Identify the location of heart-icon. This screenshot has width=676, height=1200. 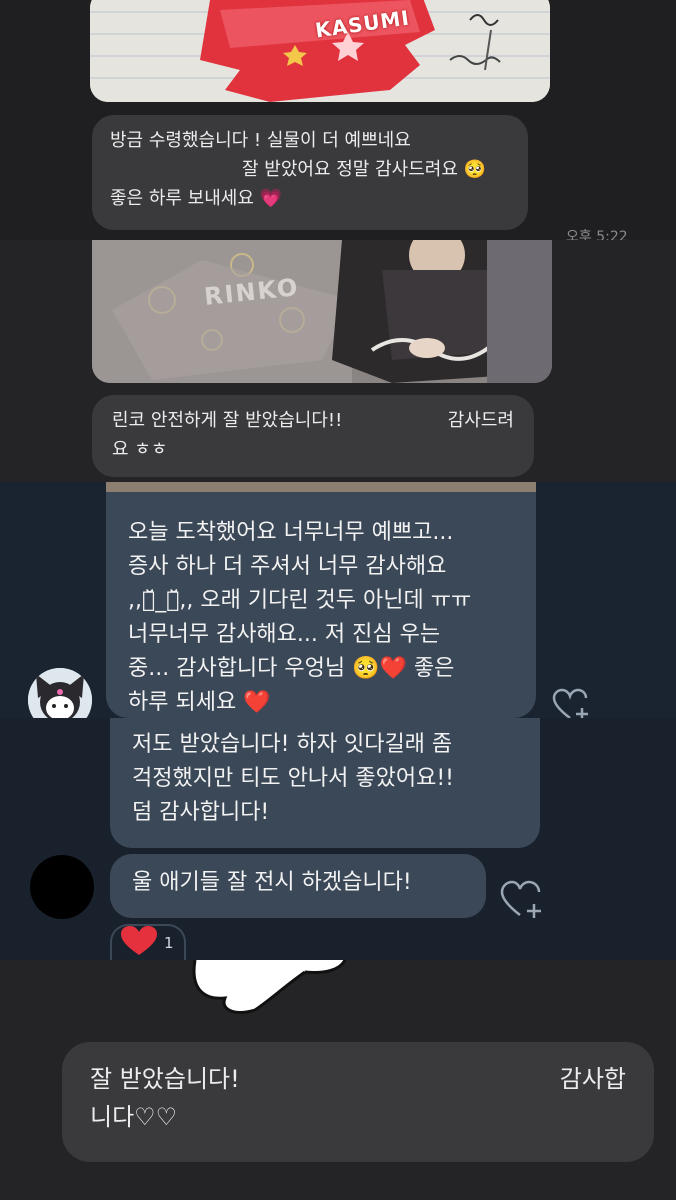
(139, 943).